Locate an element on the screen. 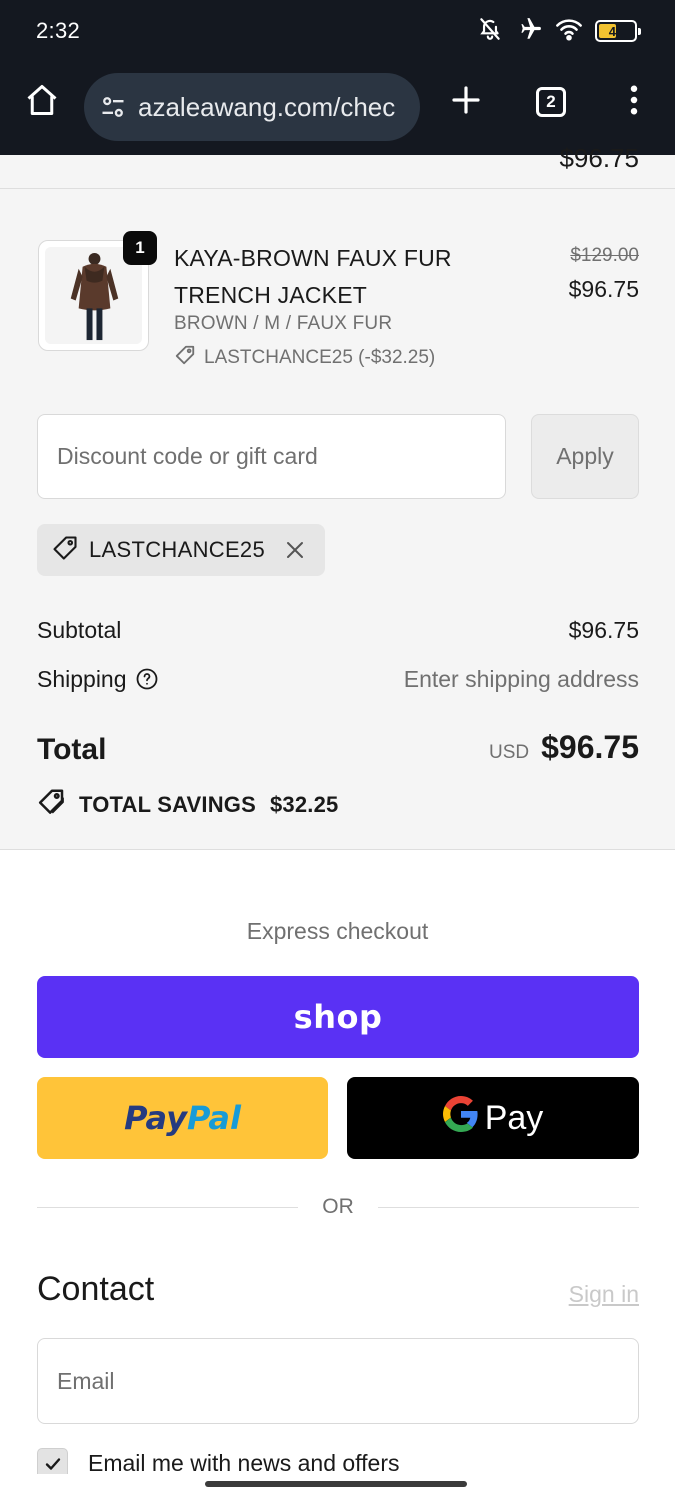  total-amount: $96.75 is located at coordinates (590, 747).